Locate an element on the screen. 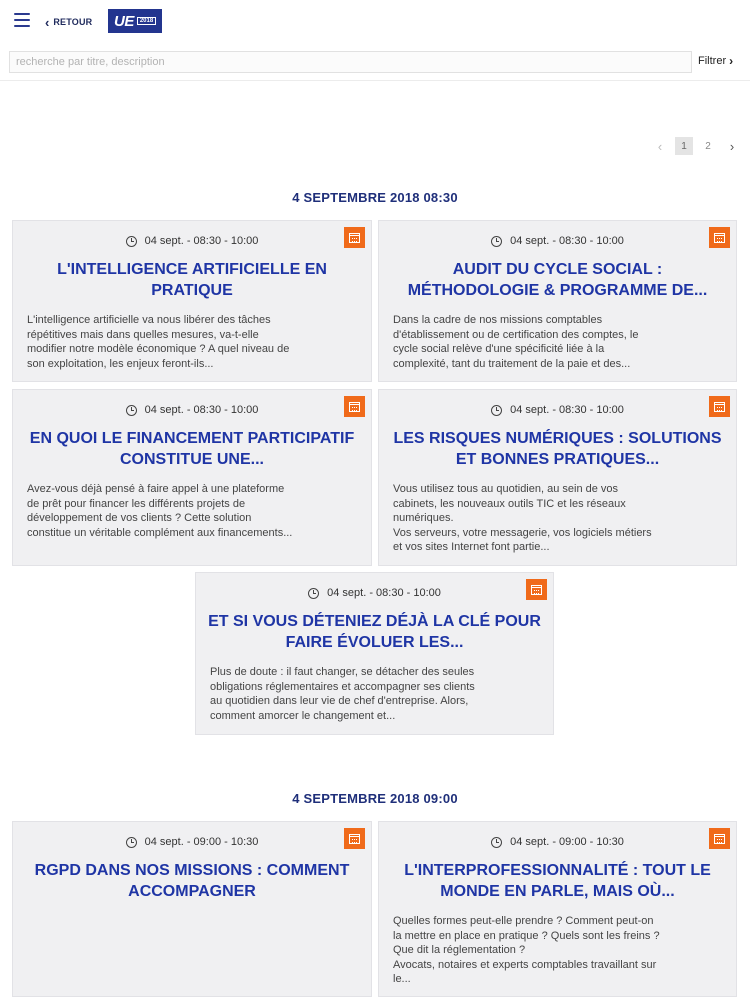 This screenshot has height=1000, width=750. logo-text: UE is located at coordinates (124, 21).